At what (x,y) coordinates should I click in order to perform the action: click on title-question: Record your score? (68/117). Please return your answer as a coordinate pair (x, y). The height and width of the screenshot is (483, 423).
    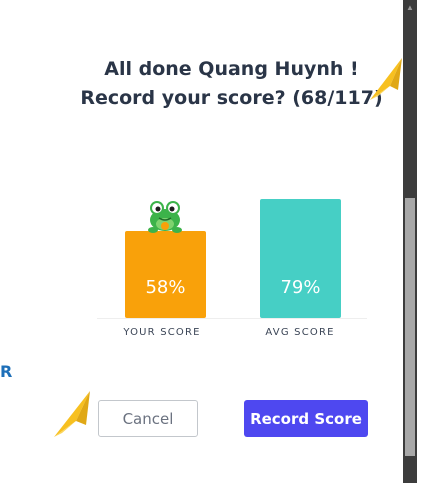
    Looking at the image, I should click on (231, 98).